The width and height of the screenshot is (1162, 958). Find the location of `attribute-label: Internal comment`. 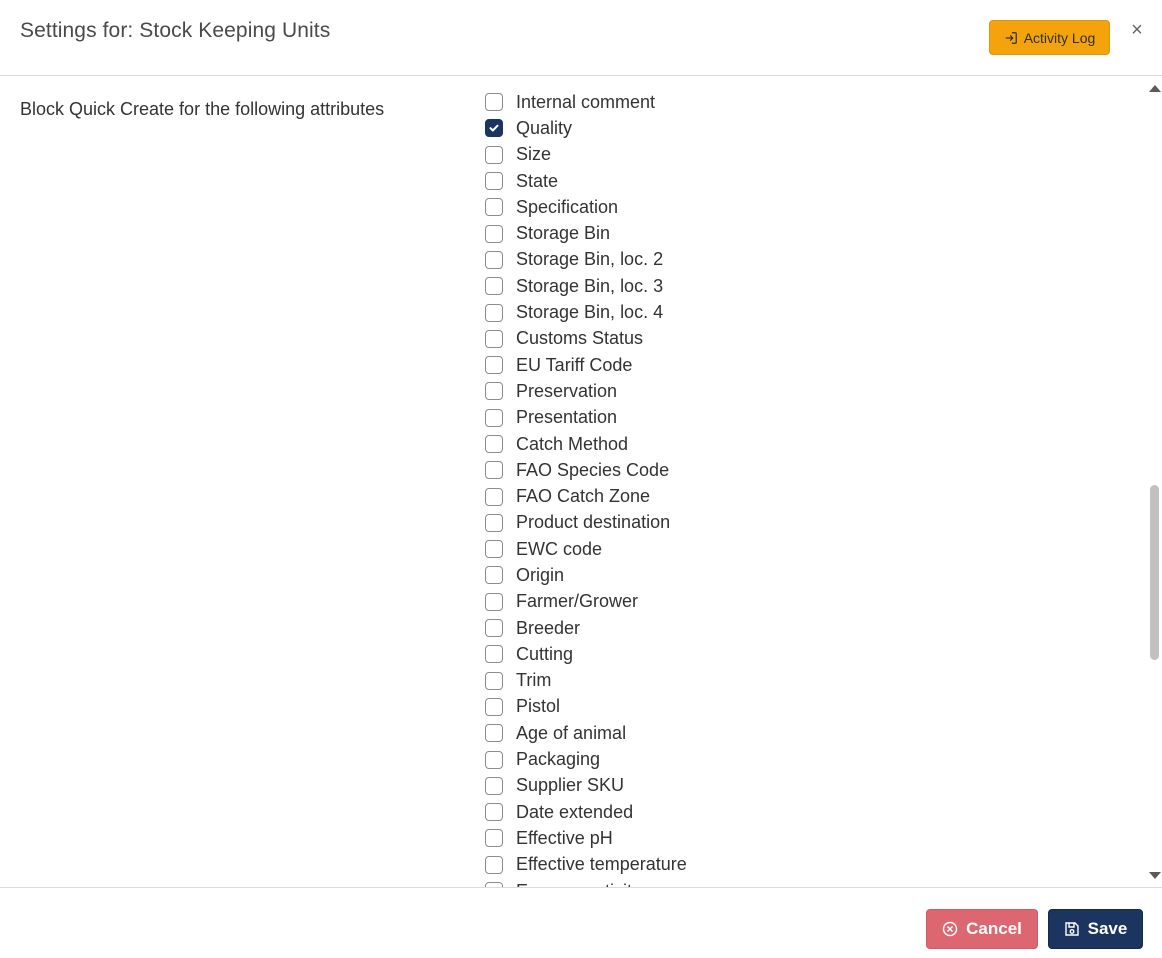

attribute-label: Internal comment is located at coordinates (586, 101).